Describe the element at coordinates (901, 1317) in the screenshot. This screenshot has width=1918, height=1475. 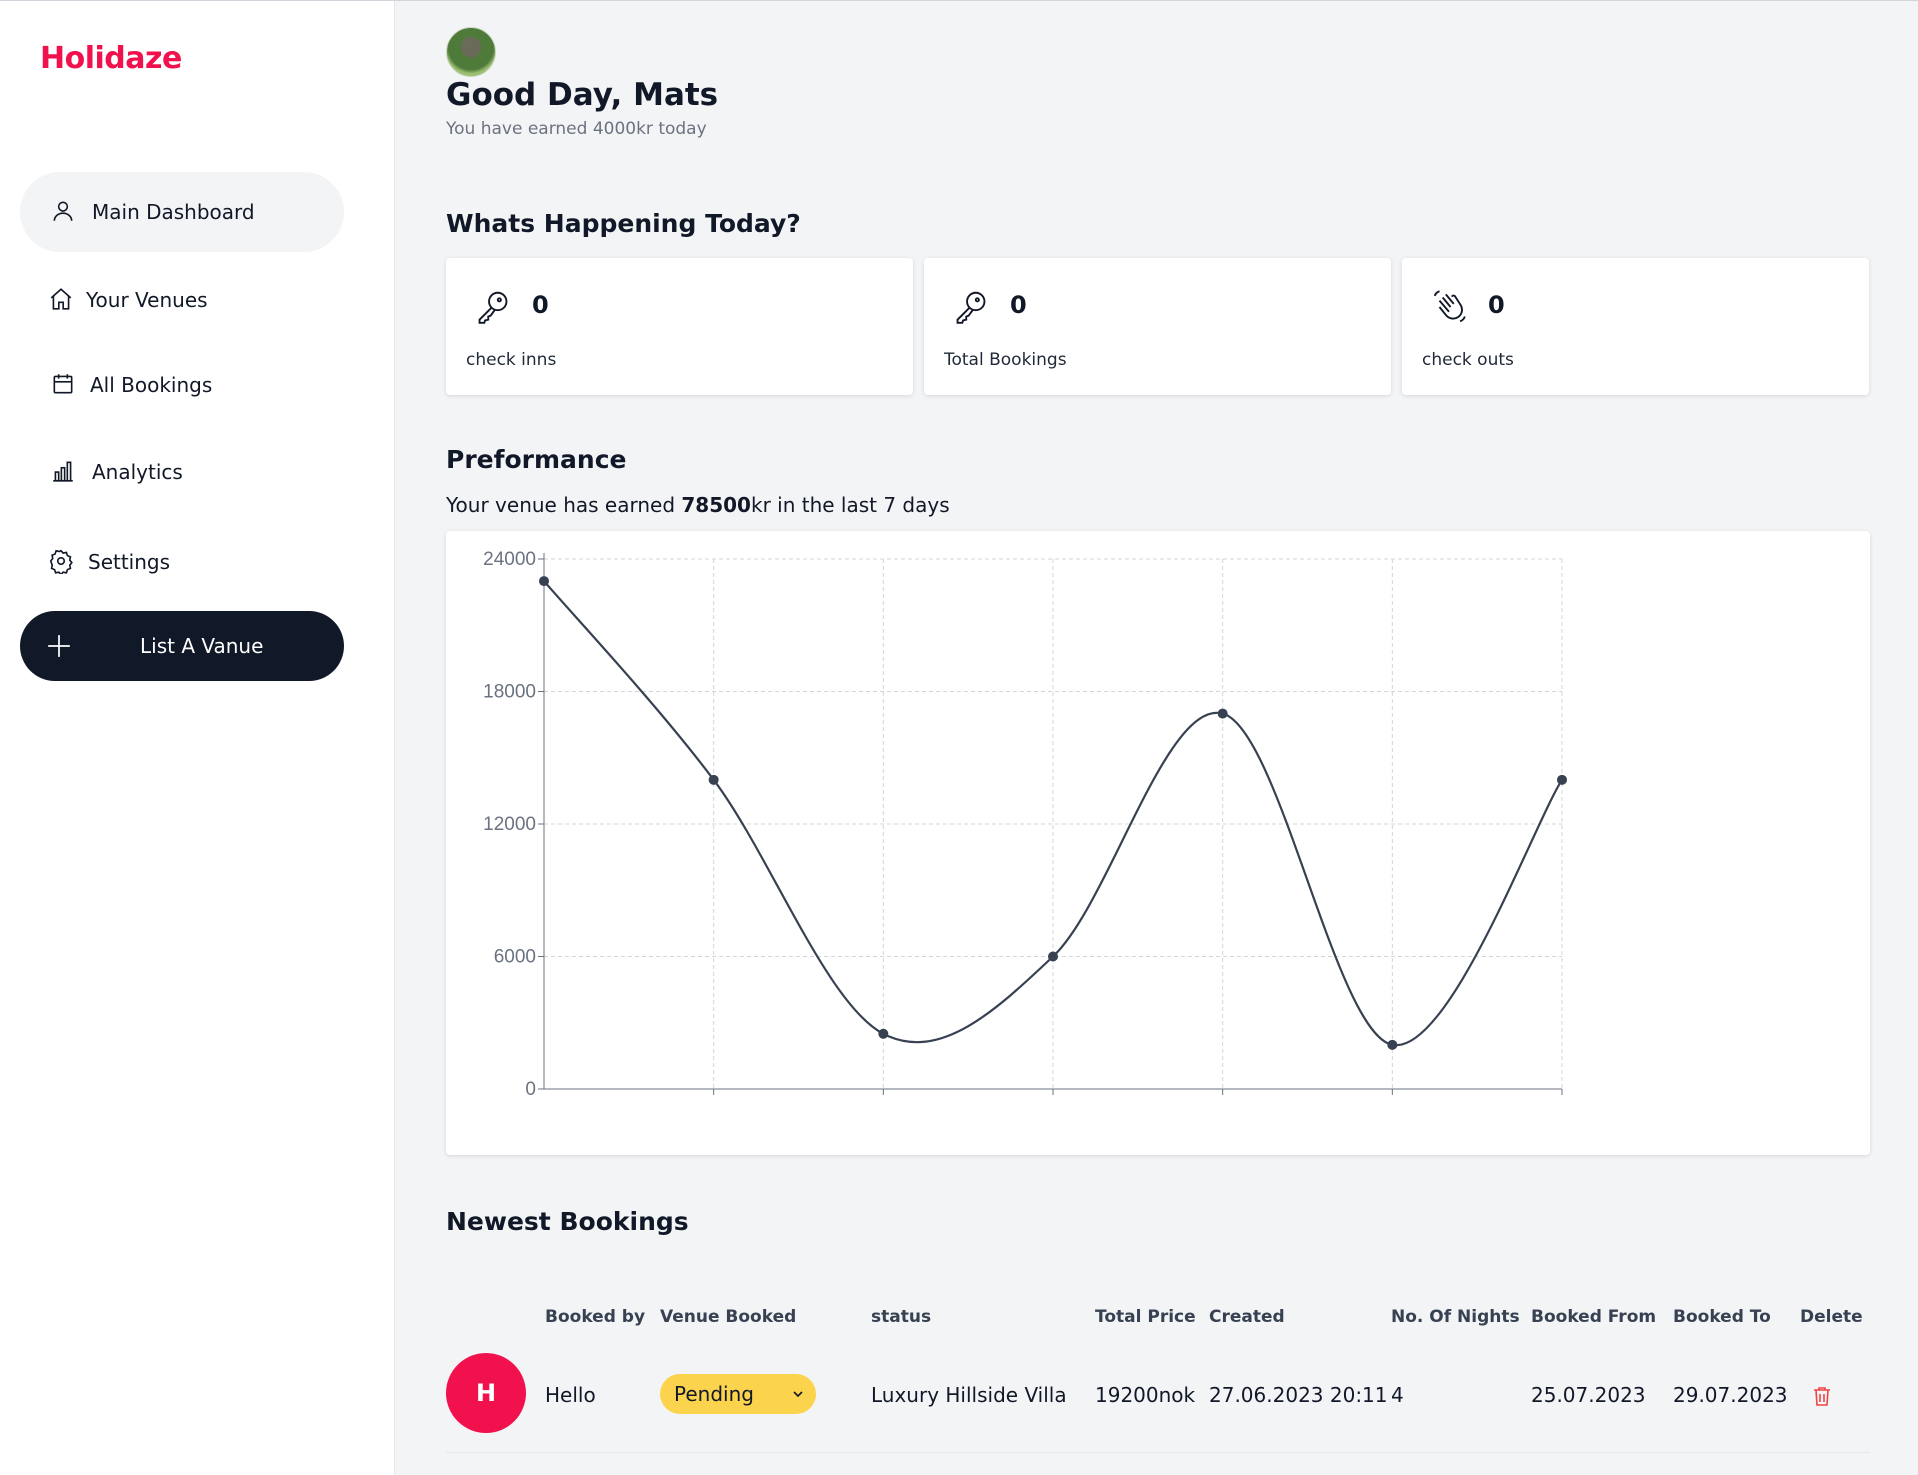
I see `col-status: status` at that location.